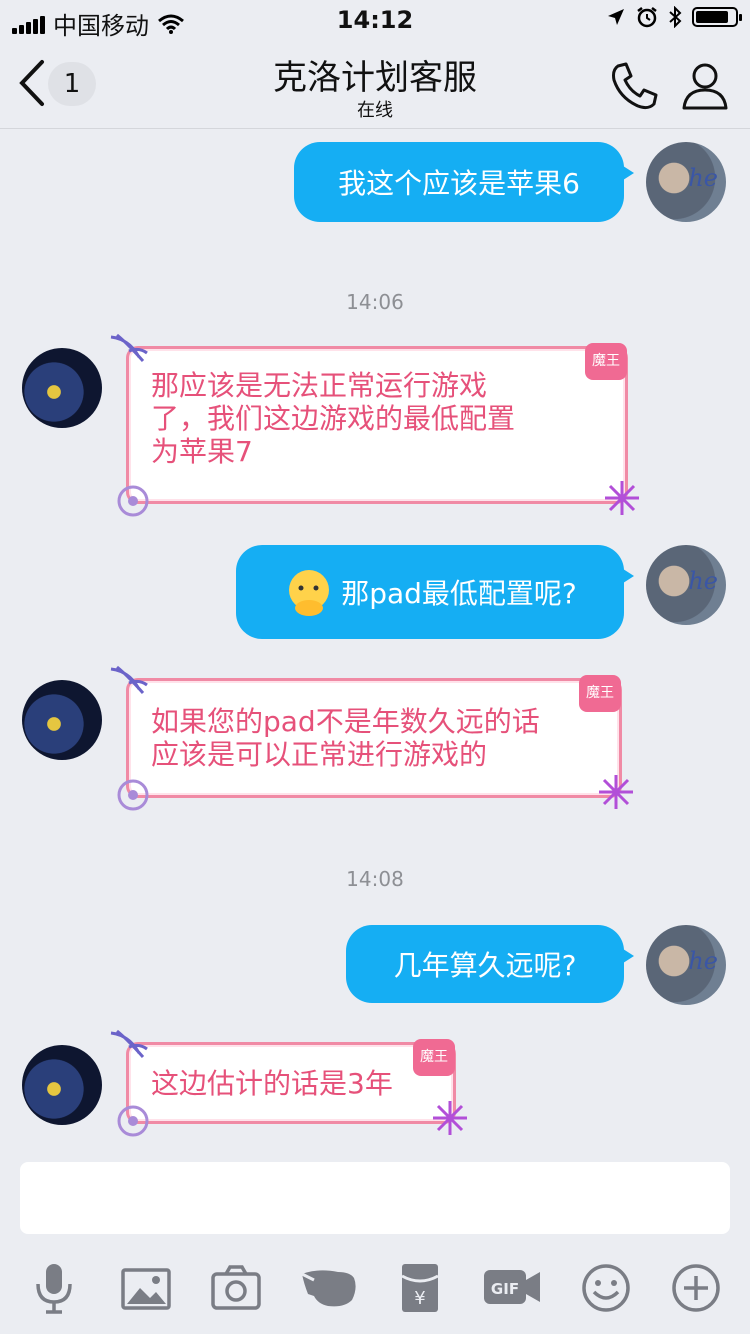  I want to click on emoji-icon, so click(606, 1288).